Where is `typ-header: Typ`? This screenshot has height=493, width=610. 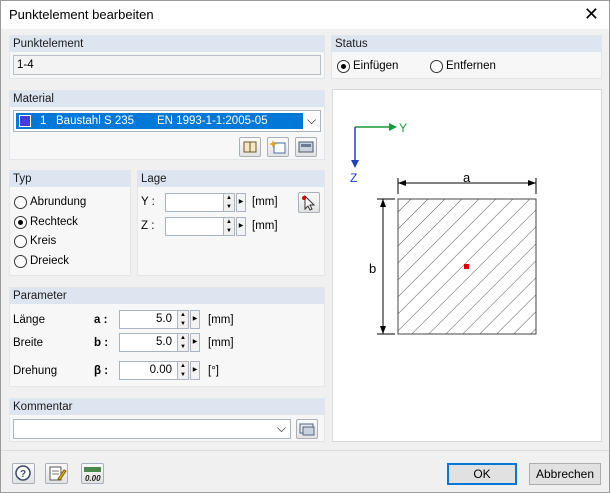
typ-header: Typ is located at coordinates (70, 179).